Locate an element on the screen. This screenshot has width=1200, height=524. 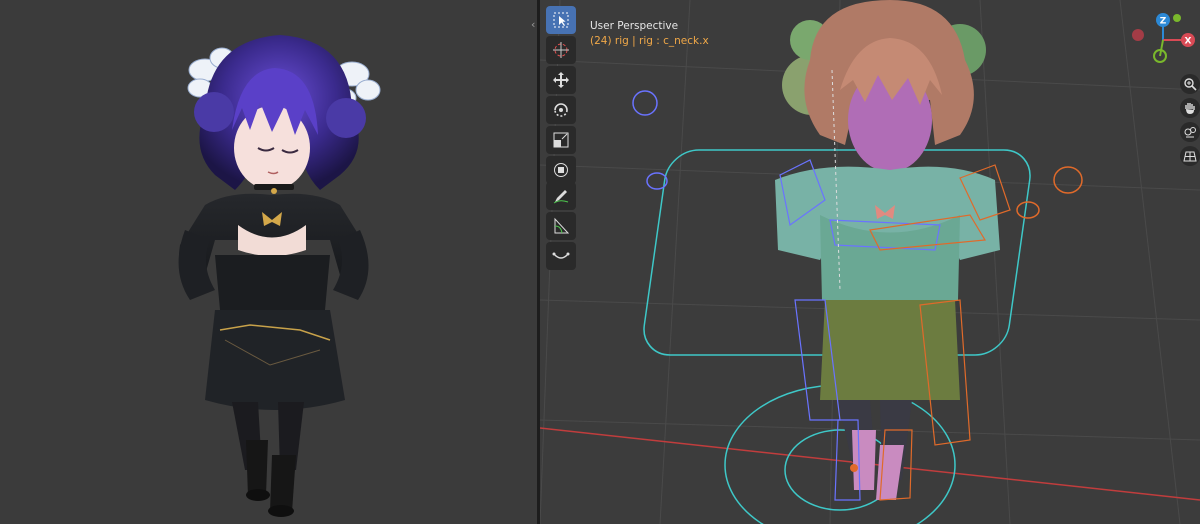
gizmo-z-label: Z is located at coordinates (1163, 22).